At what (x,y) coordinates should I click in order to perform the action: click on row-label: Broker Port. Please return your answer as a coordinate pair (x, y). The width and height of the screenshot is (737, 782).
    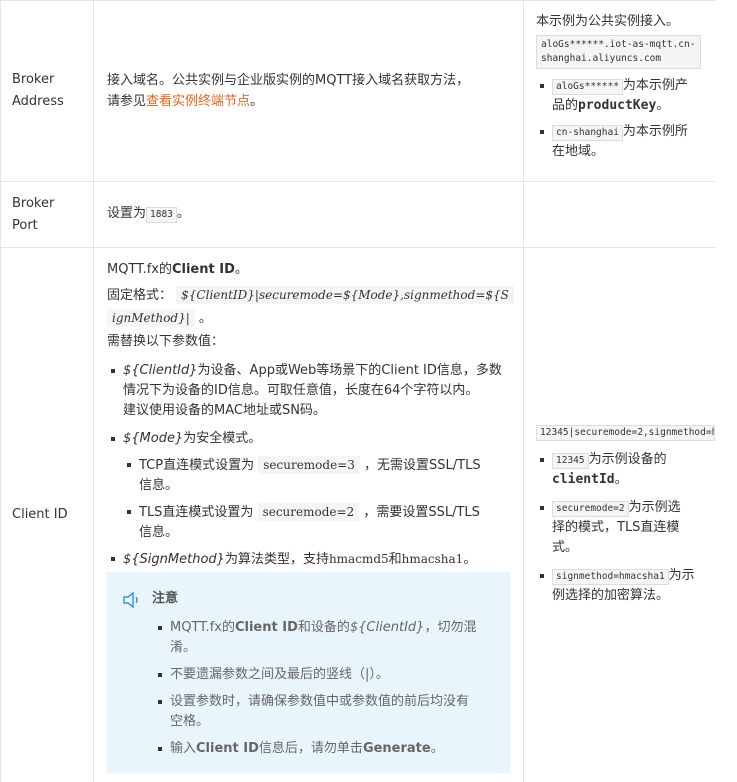
    Looking at the image, I should click on (33, 214).